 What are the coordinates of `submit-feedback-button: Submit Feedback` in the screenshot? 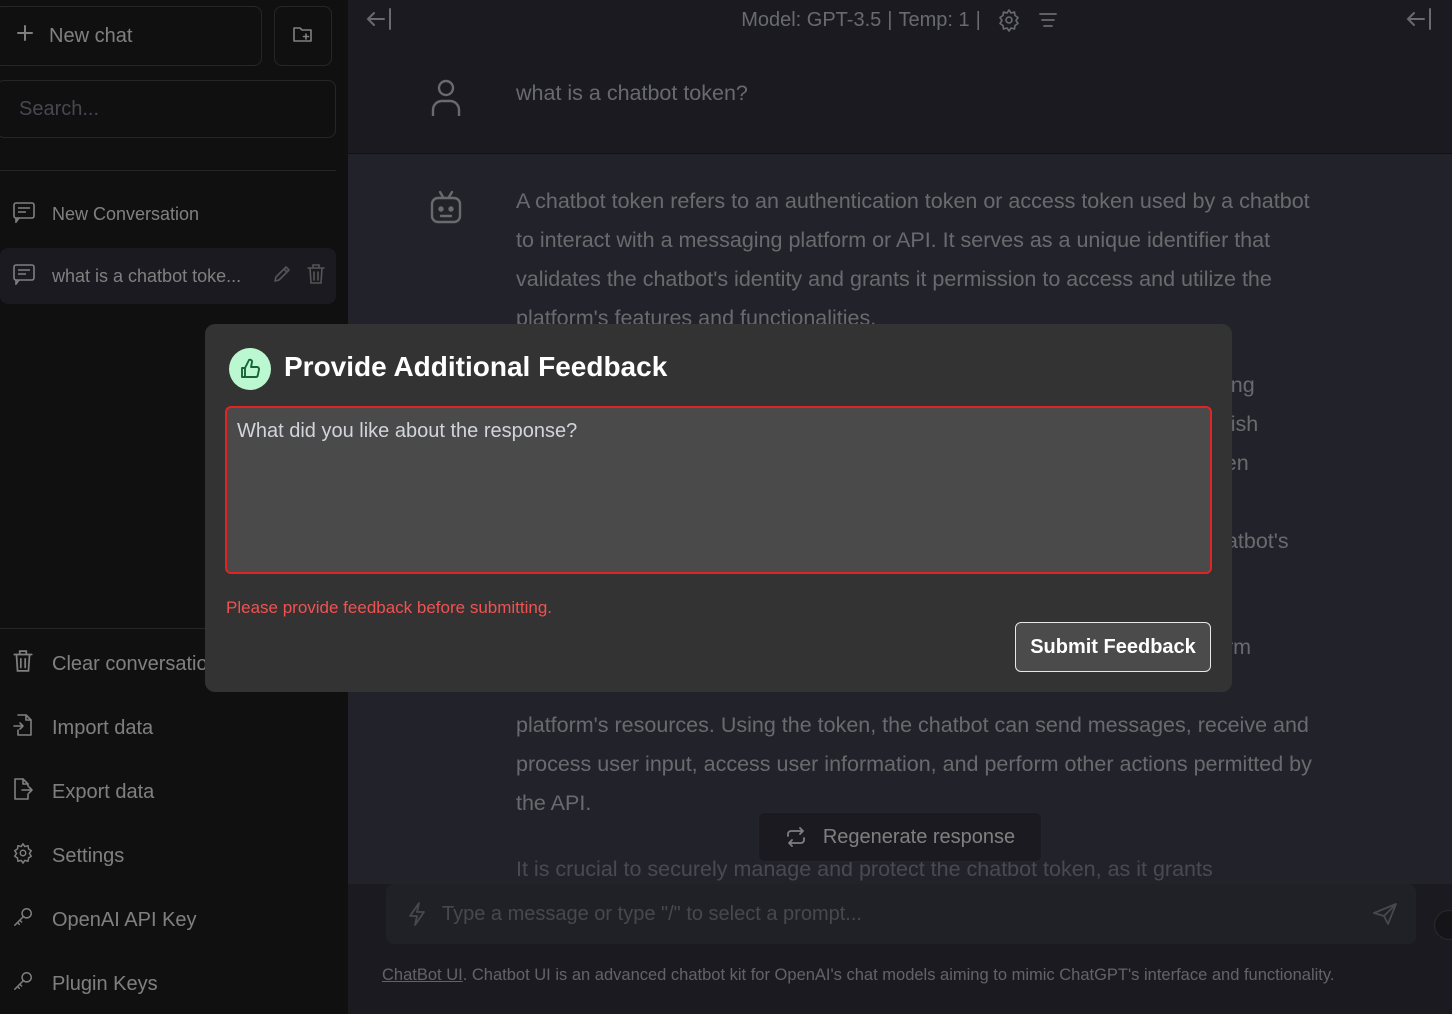 It's located at (1113, 647).